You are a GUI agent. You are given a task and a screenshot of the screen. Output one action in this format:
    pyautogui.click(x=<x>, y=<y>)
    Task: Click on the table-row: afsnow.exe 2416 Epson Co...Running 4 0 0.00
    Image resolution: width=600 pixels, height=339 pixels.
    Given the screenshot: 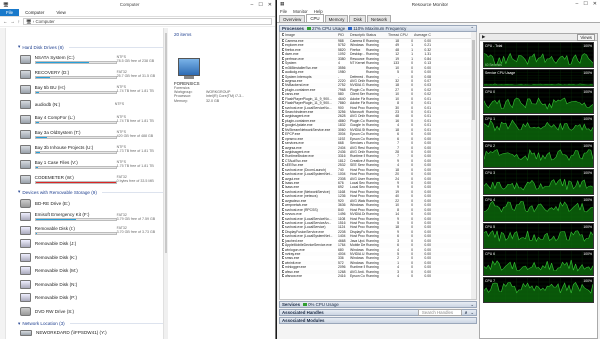 What is the action you would take?
    pyautogui.click(x=378, y=276)
    